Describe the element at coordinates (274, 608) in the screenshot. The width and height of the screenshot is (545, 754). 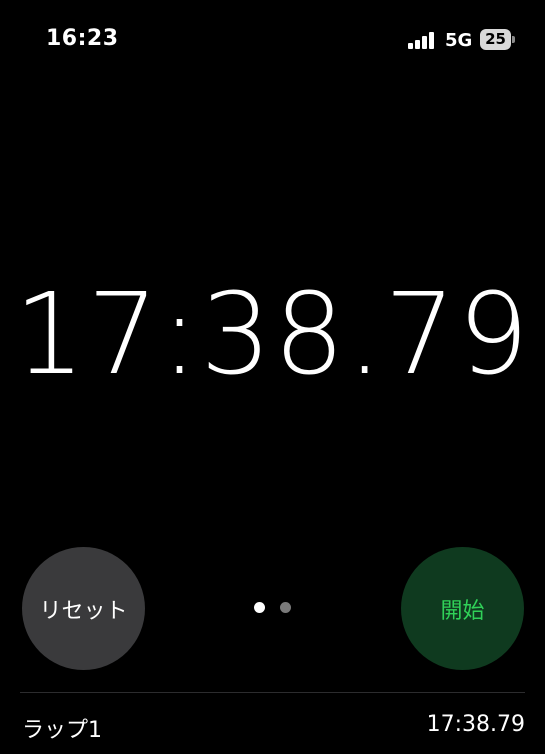
I see `page-indicator` at that location.